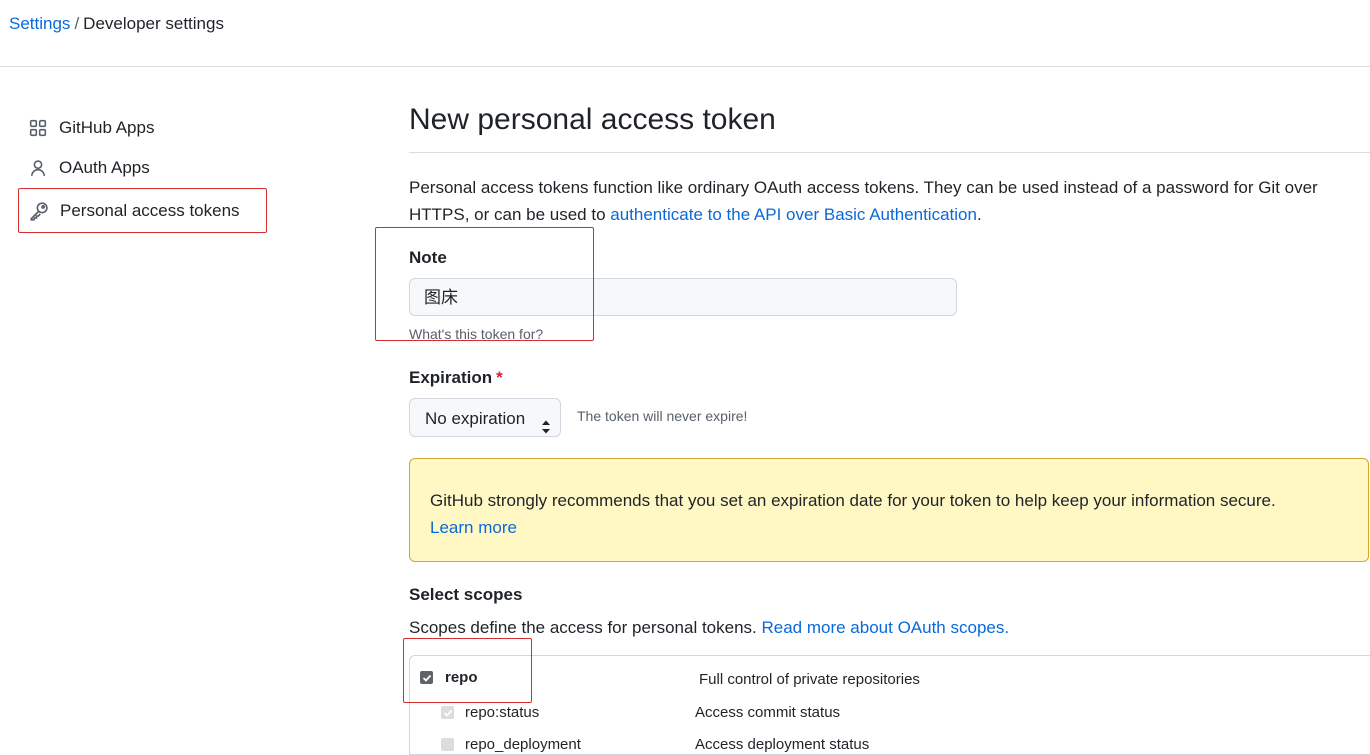 The width and height of the screenshot is (1370, 755). What do you see at coordinates (809, 679) in the screenshot?
I see `scope-description: Full control of private repositories` at bounding box center [809, 679].